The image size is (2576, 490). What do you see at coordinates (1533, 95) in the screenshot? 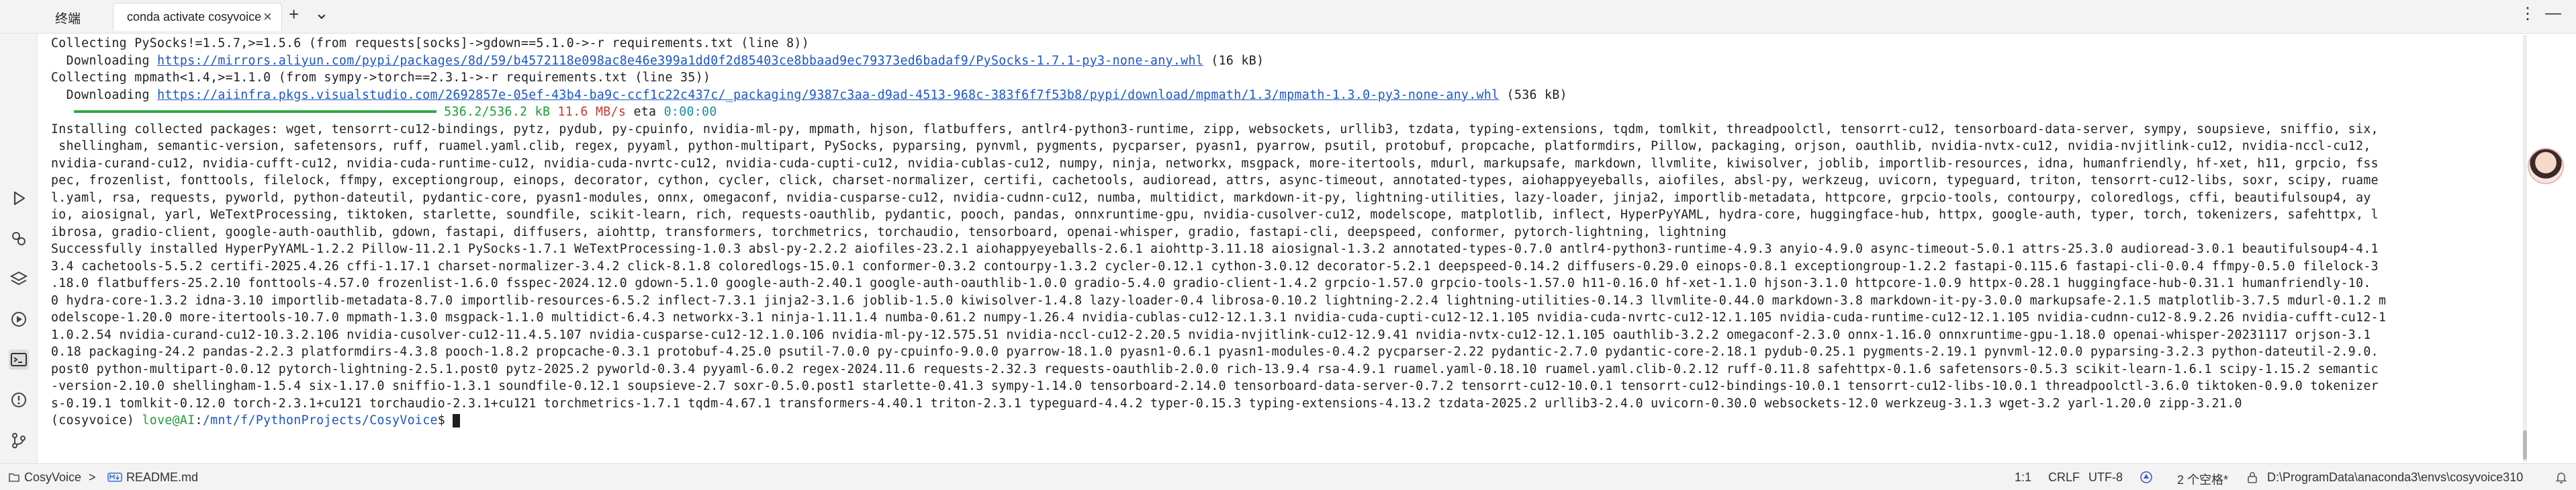
I see `terminal-text: (536 kB)` at bounding box center [1533, 95].